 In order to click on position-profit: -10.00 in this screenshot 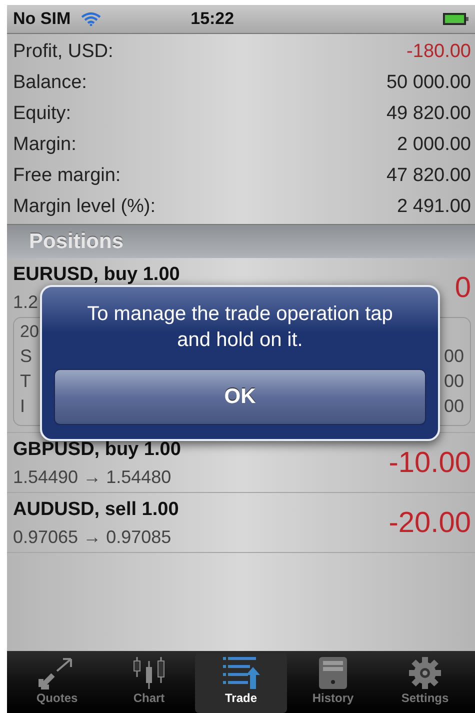, I will do `click(429, 463)`.